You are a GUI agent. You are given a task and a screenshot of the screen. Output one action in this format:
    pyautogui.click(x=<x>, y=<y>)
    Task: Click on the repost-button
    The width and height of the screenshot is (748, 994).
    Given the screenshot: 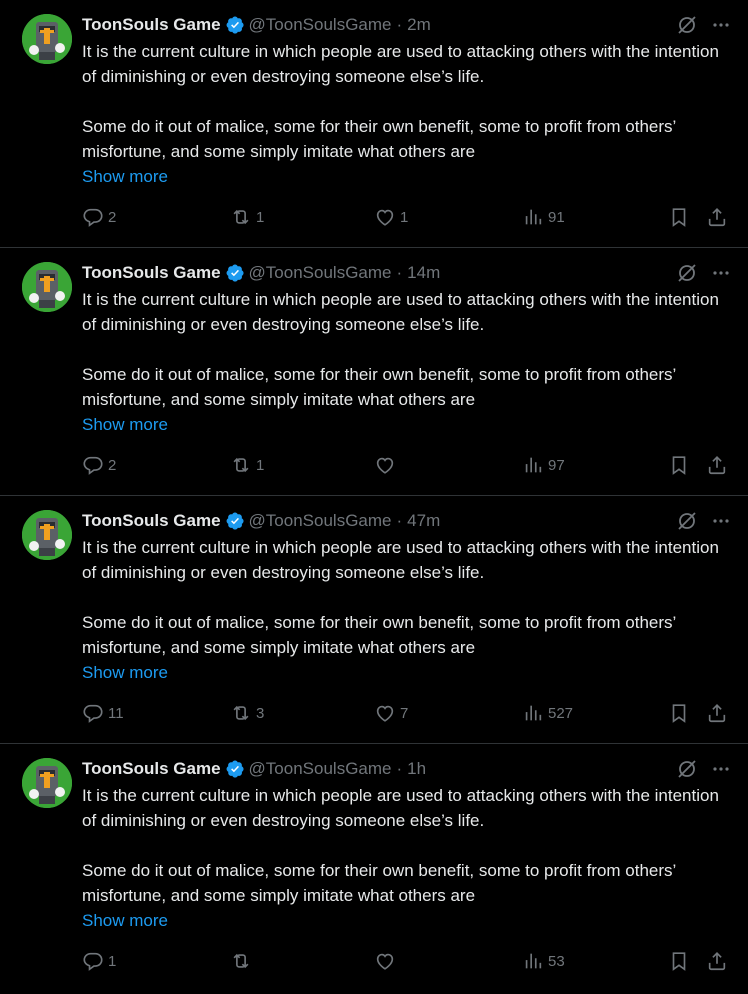 What is the action you would take?
    pyautogui.click(x=243, y=961)
    